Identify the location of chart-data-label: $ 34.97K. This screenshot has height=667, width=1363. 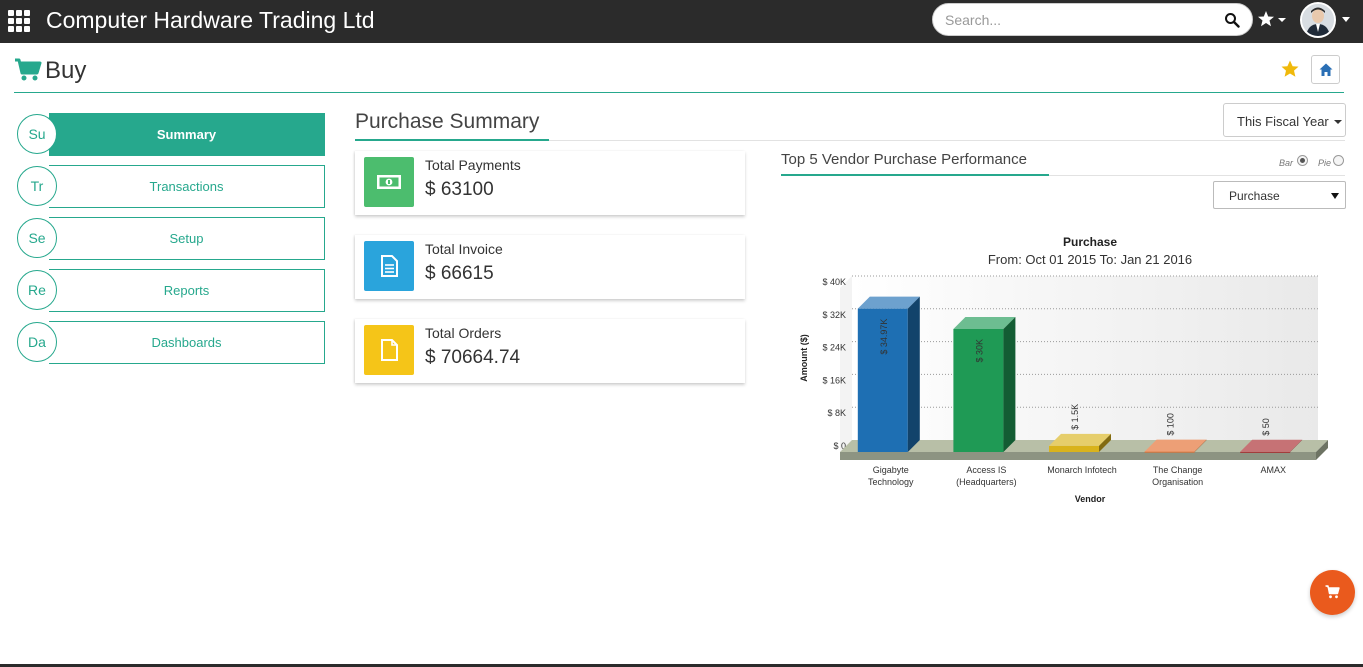
(884, 337).